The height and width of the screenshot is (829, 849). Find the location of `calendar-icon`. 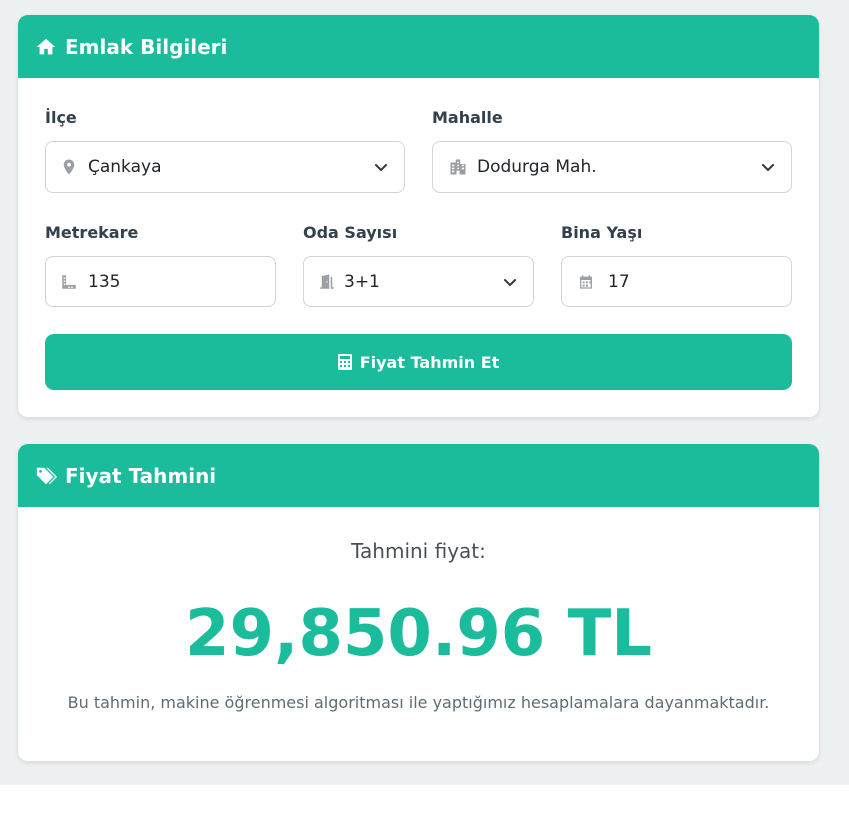

calendar-icon is located at coordinates (587, 282).